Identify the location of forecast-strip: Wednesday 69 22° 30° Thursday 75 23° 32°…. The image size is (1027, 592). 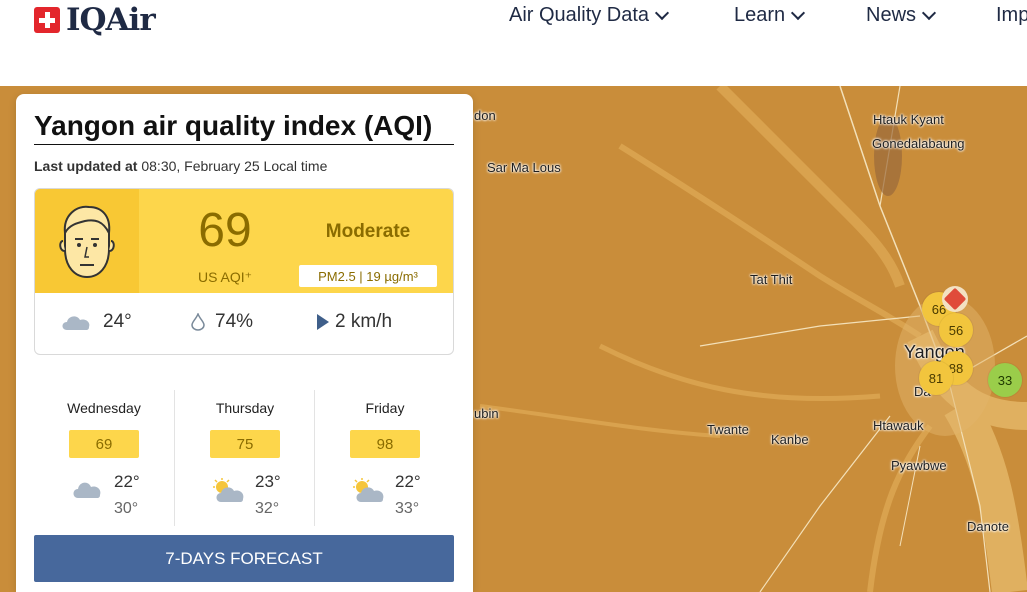
(243, 458).